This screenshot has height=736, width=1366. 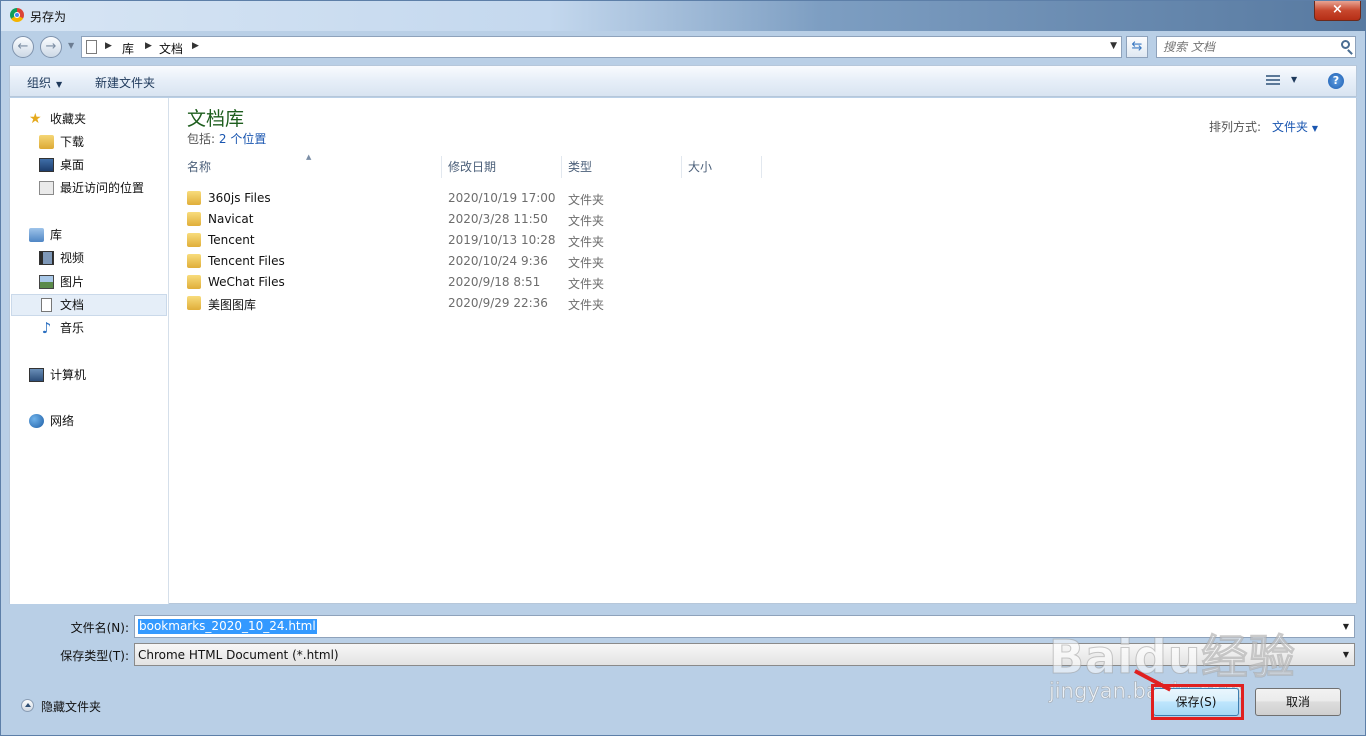 What do you see at coordinates (56, 235) in the screenshot?
I see `nav-label: 库` at bounding box center [56, 235].